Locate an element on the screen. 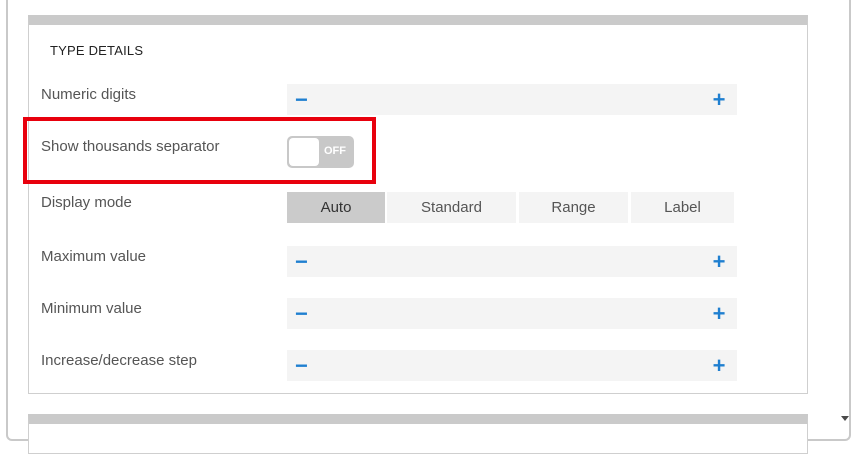 This screenshot has height=454, width=861. step-stepper: − + is located at coordinates (512, 365).